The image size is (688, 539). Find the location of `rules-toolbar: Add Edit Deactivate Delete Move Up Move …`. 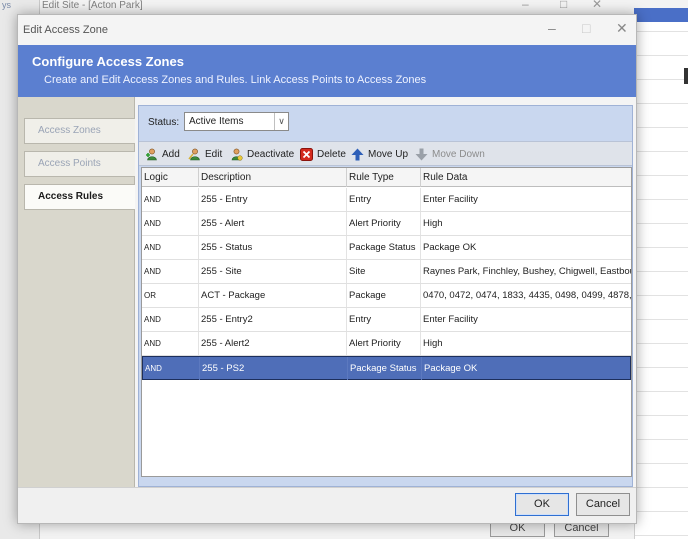

rules-toolbar: Add Edit Deactivate Delete Move Up Move … is located at coordinates (385, 153).